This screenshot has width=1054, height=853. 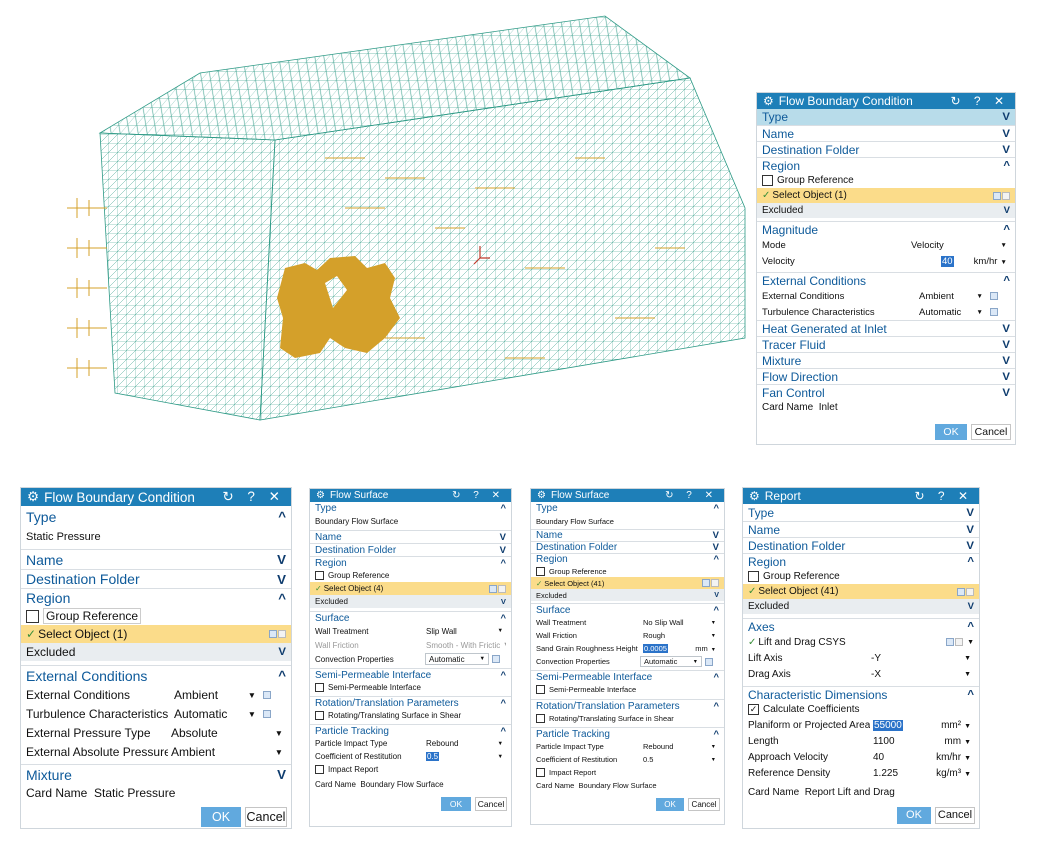 I want to click on section-heat-generated: Heat Generated at Inlet V, so click(x=886, y=328).